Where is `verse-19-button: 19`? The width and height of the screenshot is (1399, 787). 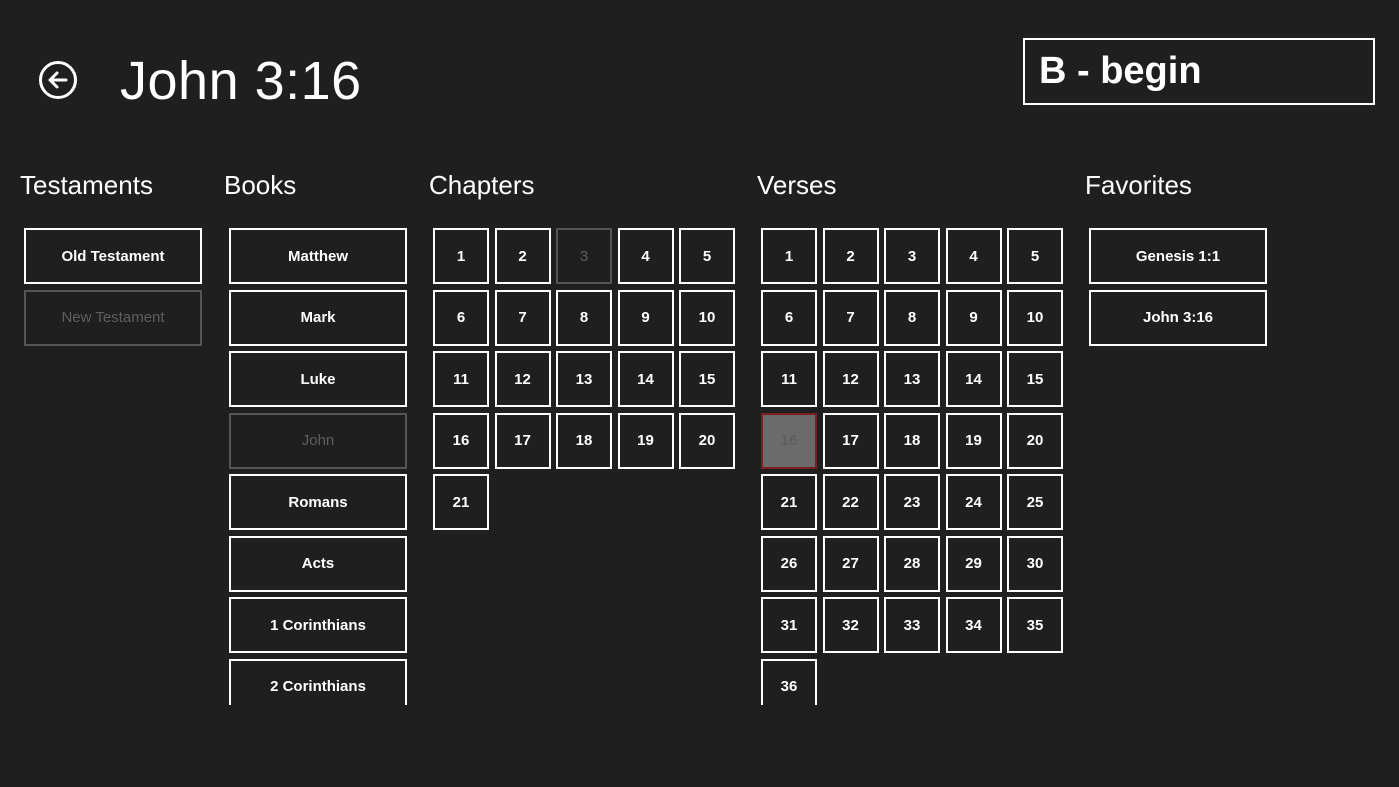 verse-19-button: 19 is located at coordinates (973, 440).